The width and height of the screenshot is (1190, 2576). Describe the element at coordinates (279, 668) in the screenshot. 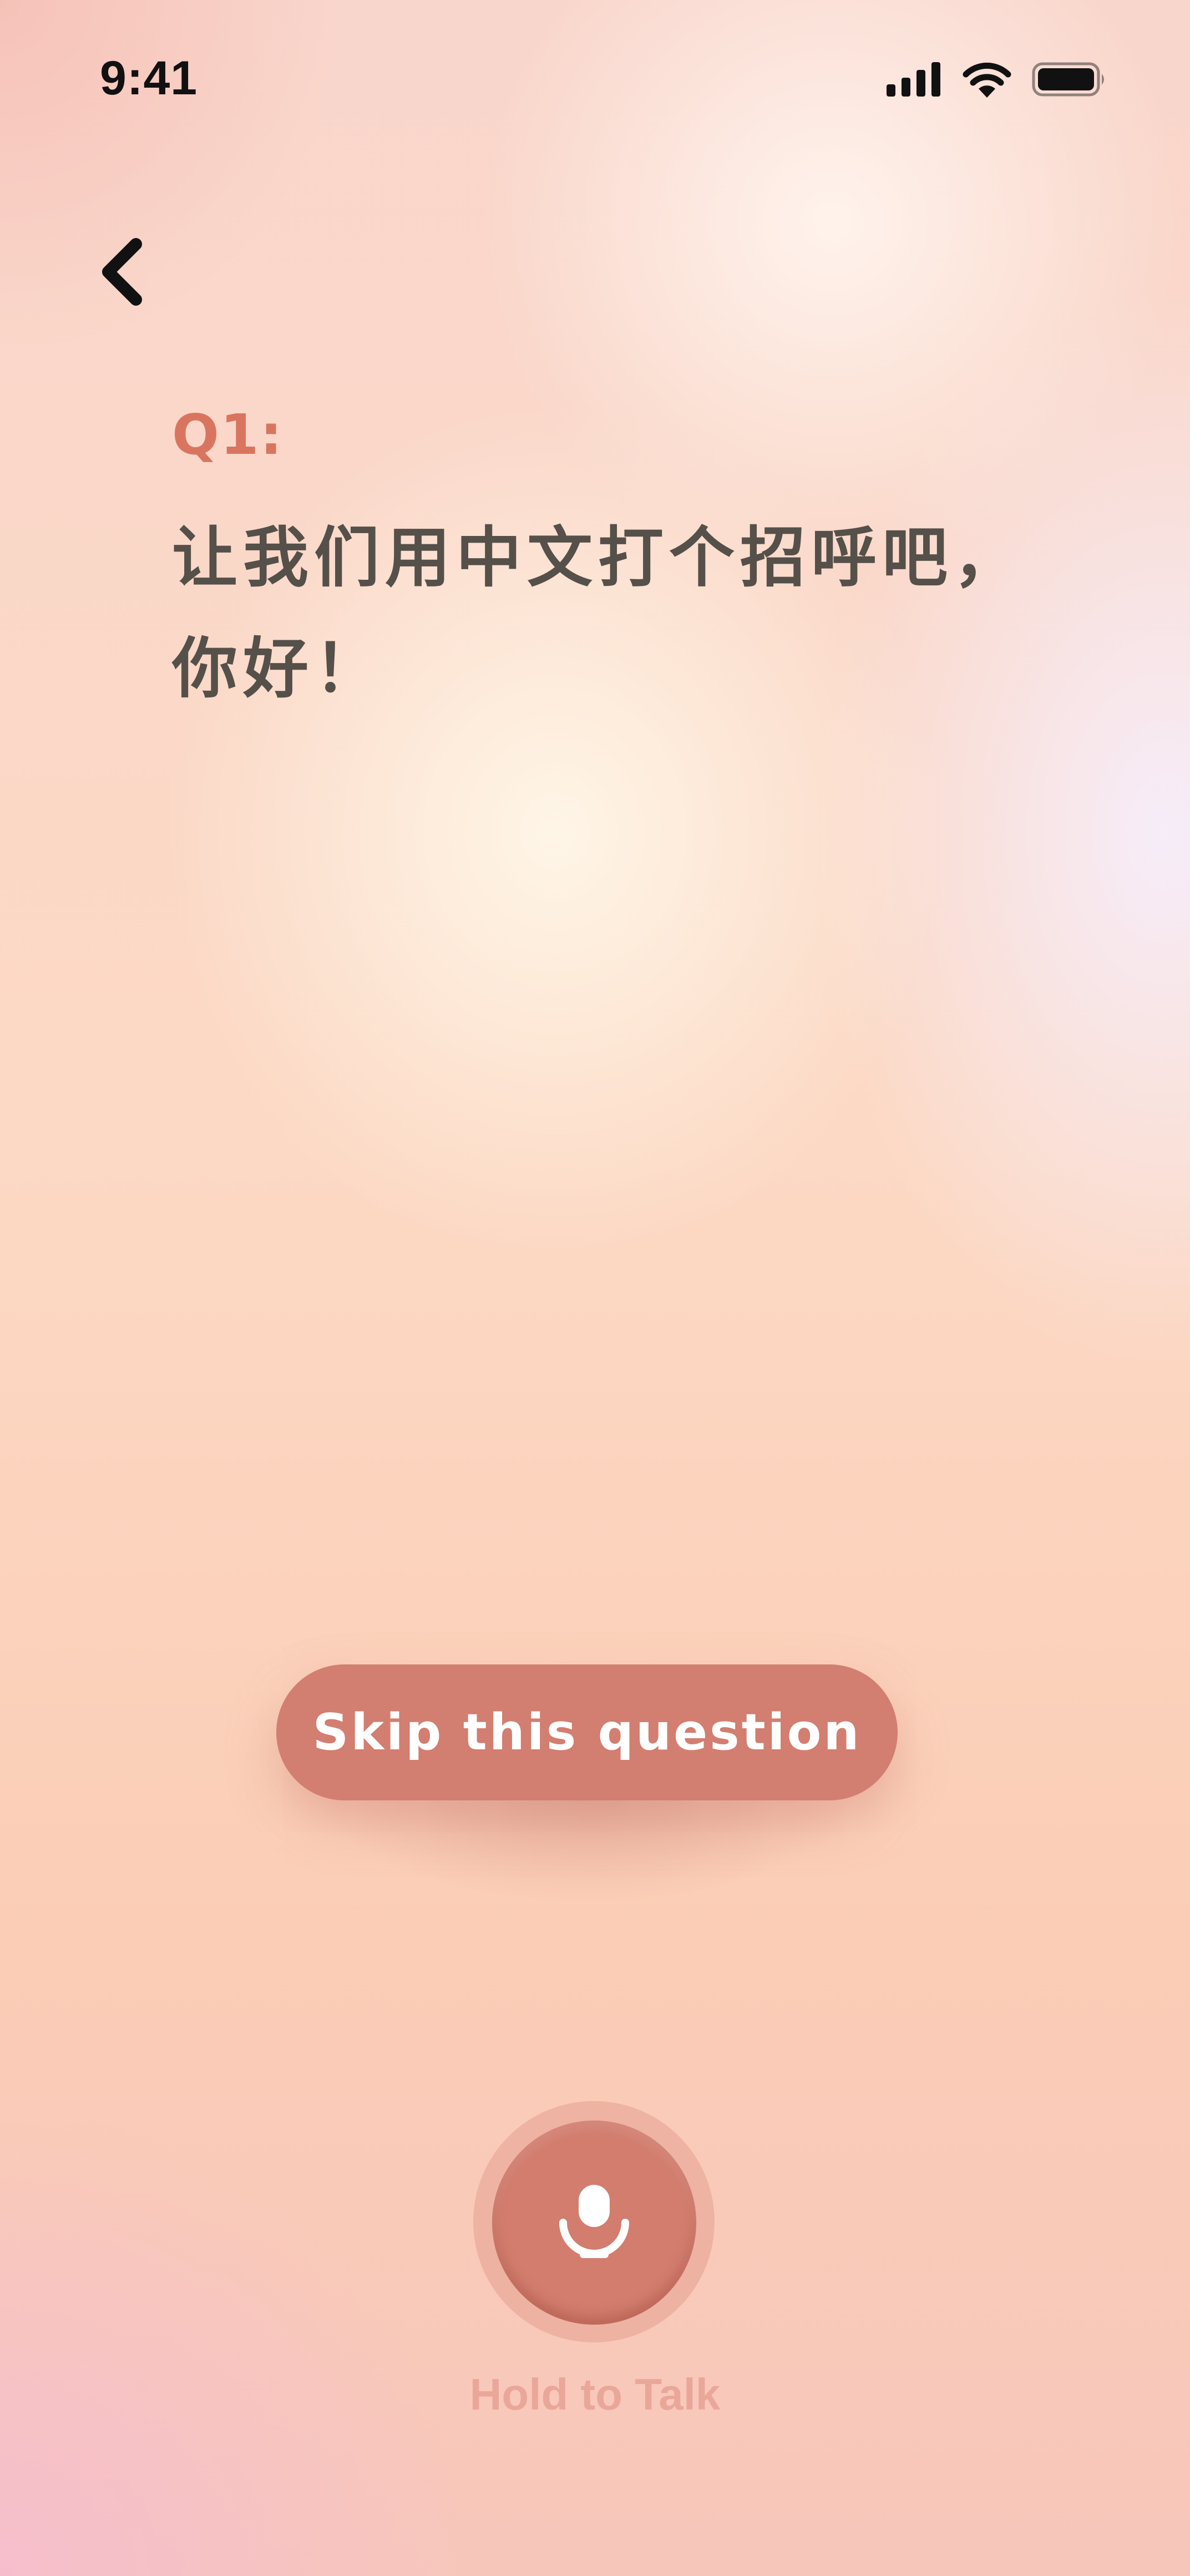

I see `question-line-2: 你好！` at that location.